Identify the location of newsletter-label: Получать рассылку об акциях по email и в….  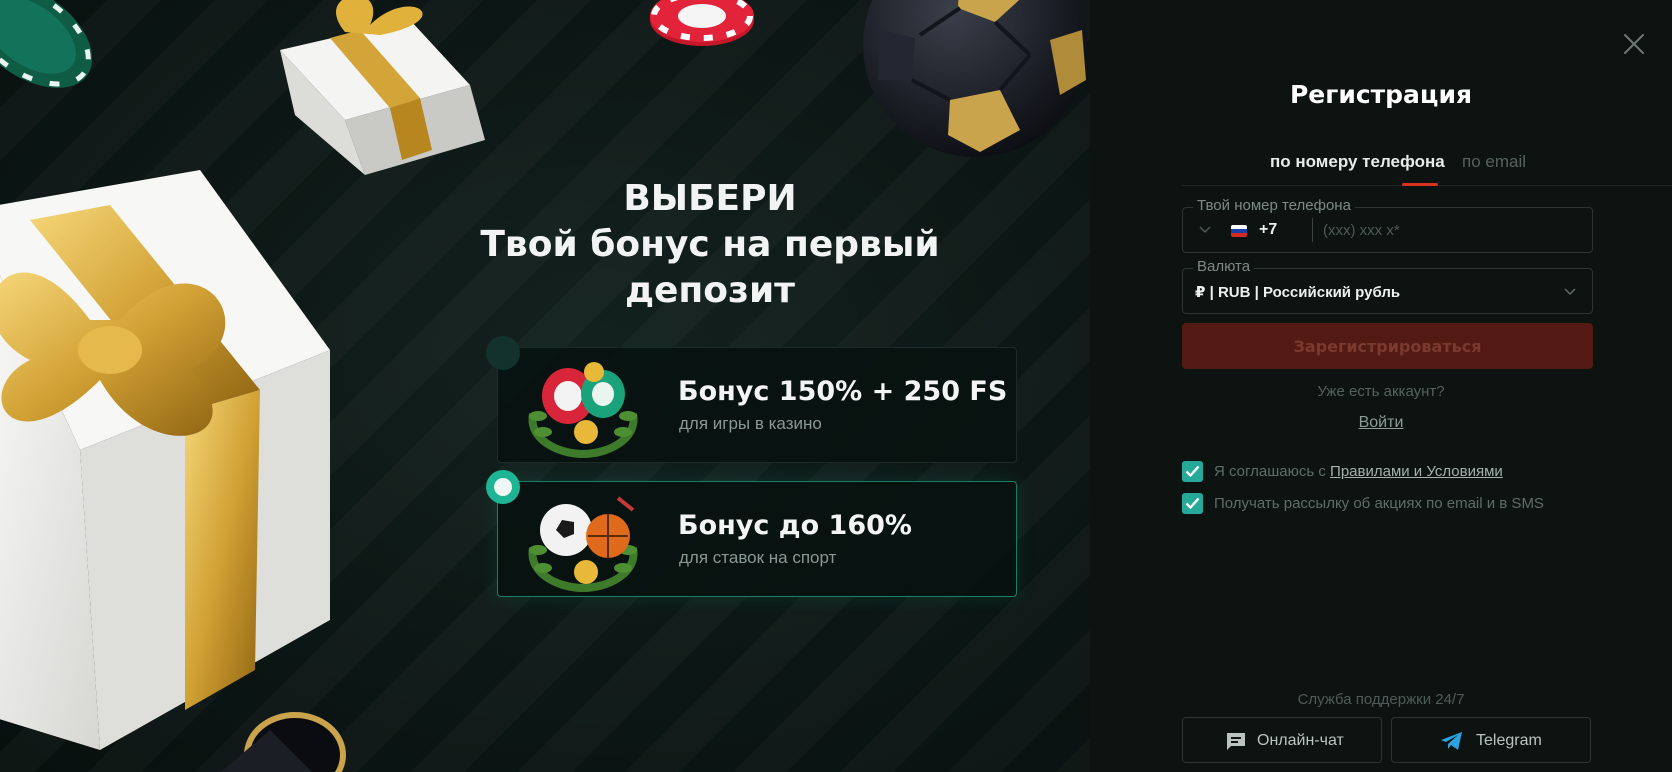
(1379, 503).